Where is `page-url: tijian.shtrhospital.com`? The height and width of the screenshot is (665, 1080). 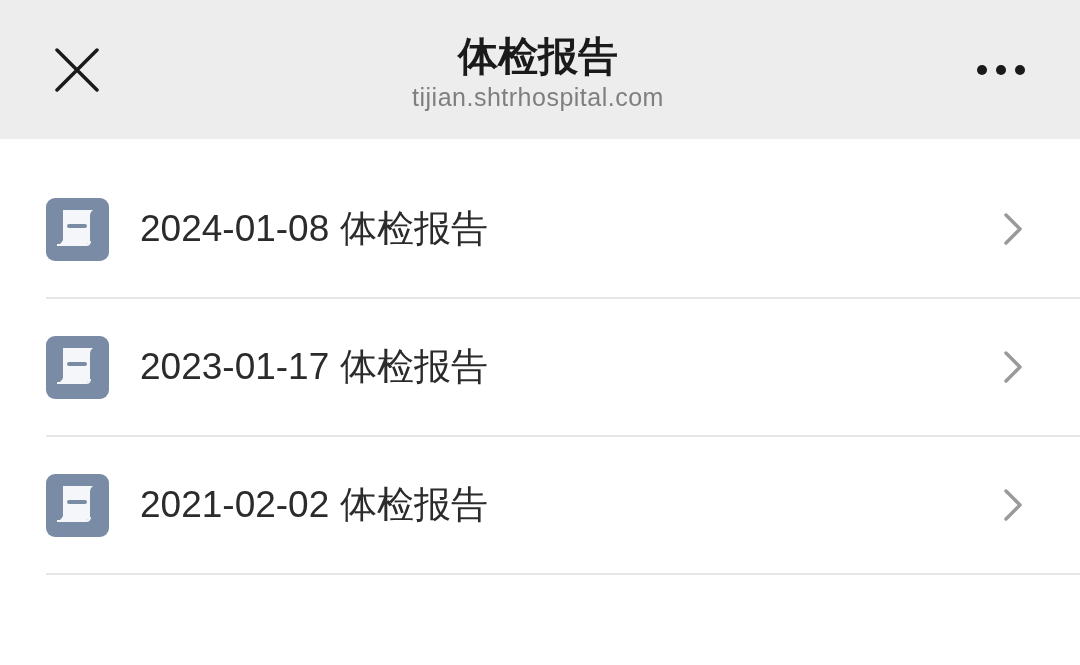
page-url: tijian.shtrhospital.com is located at coordinates (538, 97).